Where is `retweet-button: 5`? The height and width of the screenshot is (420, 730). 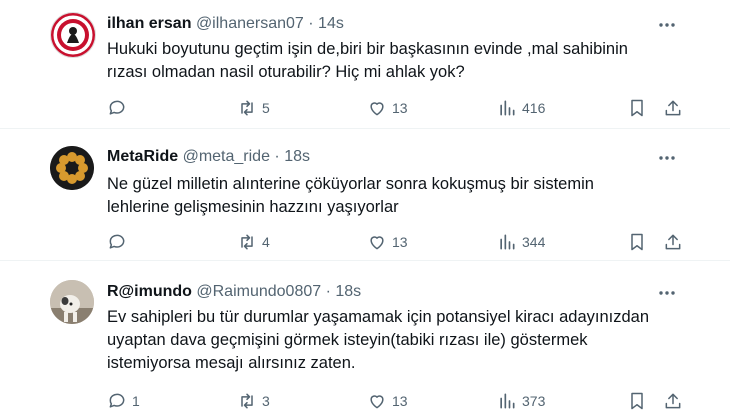 retweet-button: 5 is located at coordinates (253, 108).